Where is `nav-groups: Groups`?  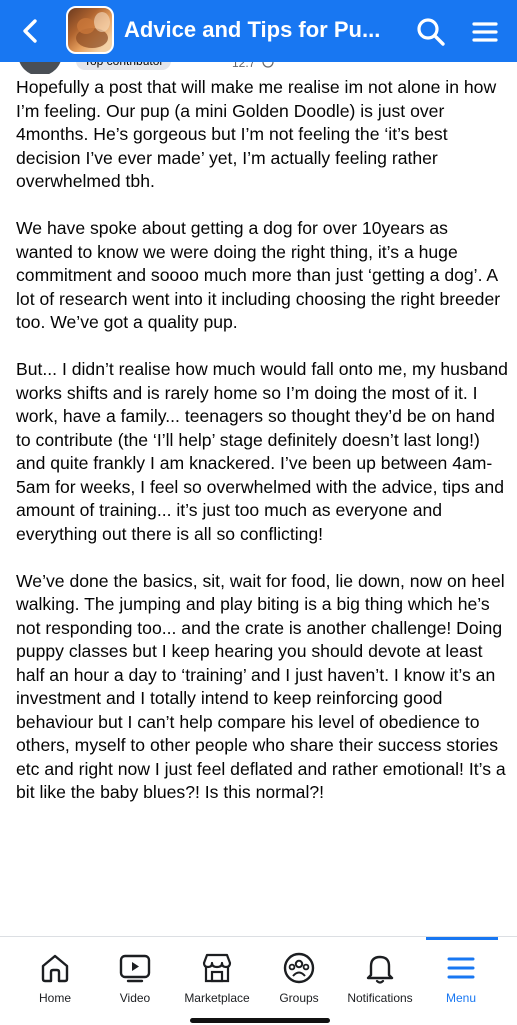 nav-groups: Groups is located at coordinates (299, 981).